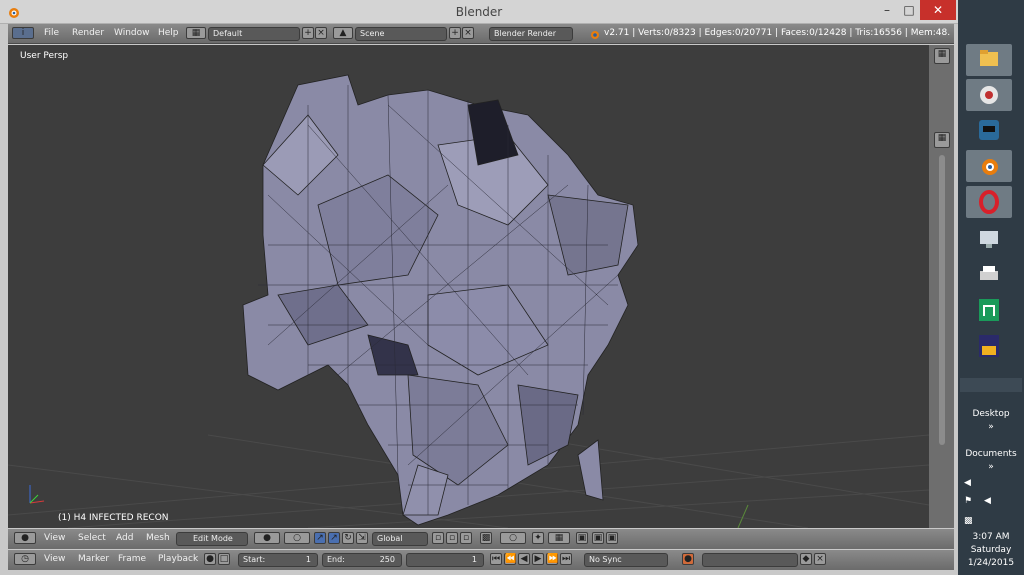  I want to click on occlude-geometry-icon: ▩, so click(486, 538).